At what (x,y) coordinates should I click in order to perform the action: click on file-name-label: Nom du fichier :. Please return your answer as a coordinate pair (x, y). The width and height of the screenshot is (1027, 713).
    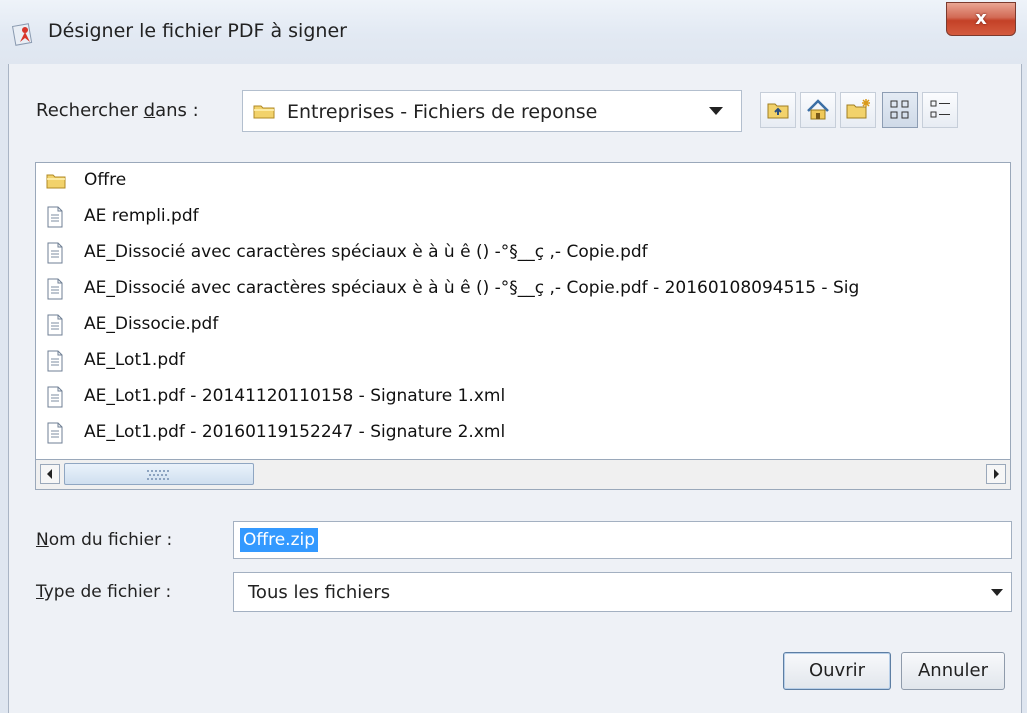
    Looking at the image, I should click on (104, 540).